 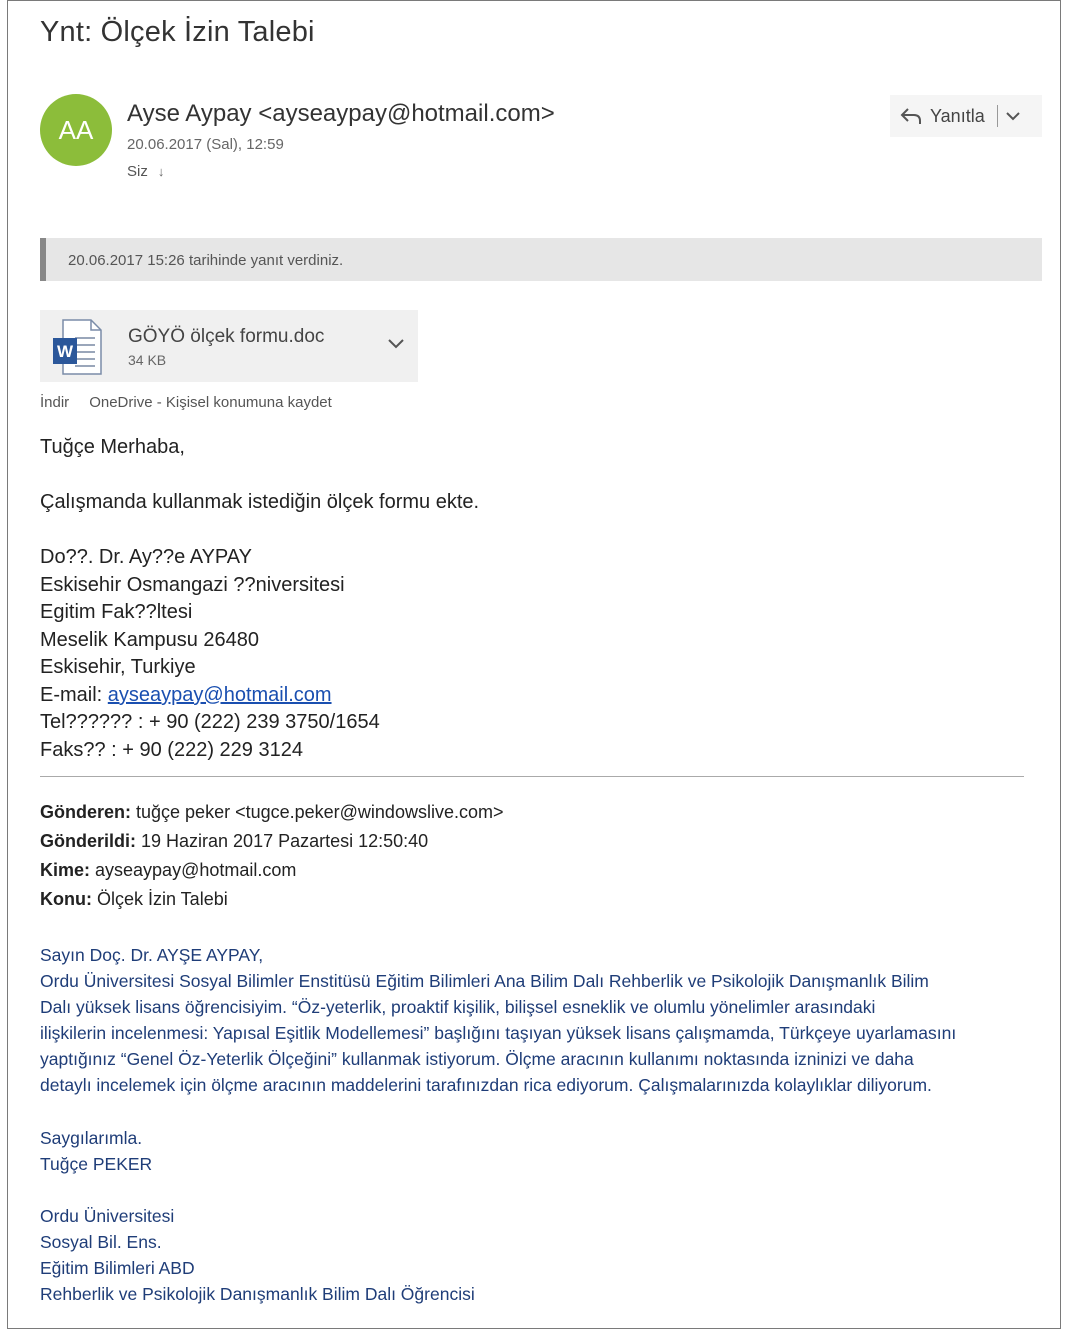 I want to click on recipients: Siz ↓, so click(x=145, y=171).